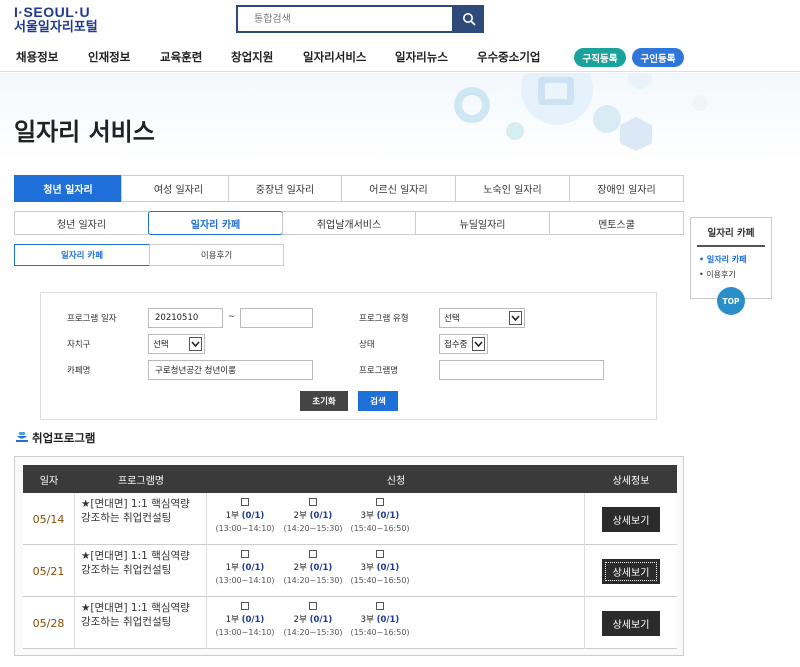 This screenshot has width=800, height=667. Describe the element at coordinates (141, 481) in the screenshot. I see `column-header-program: 프로그램명` at that location.